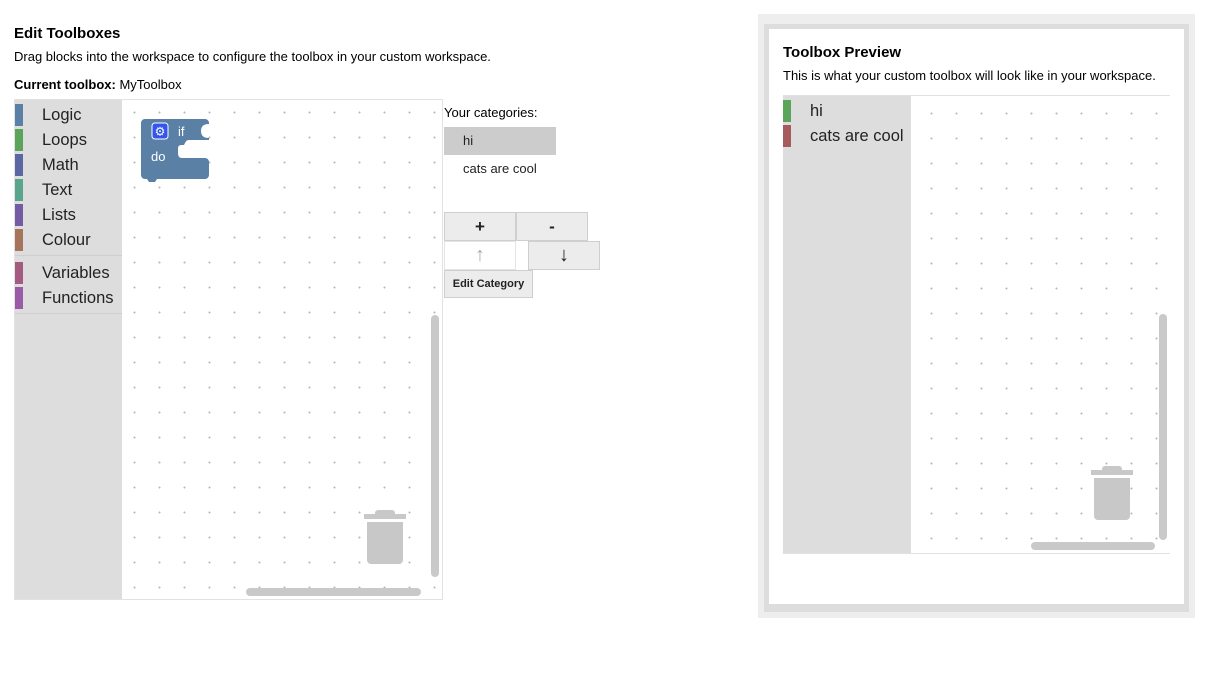  I want to click on block-do-label: do, so click(158, 156).